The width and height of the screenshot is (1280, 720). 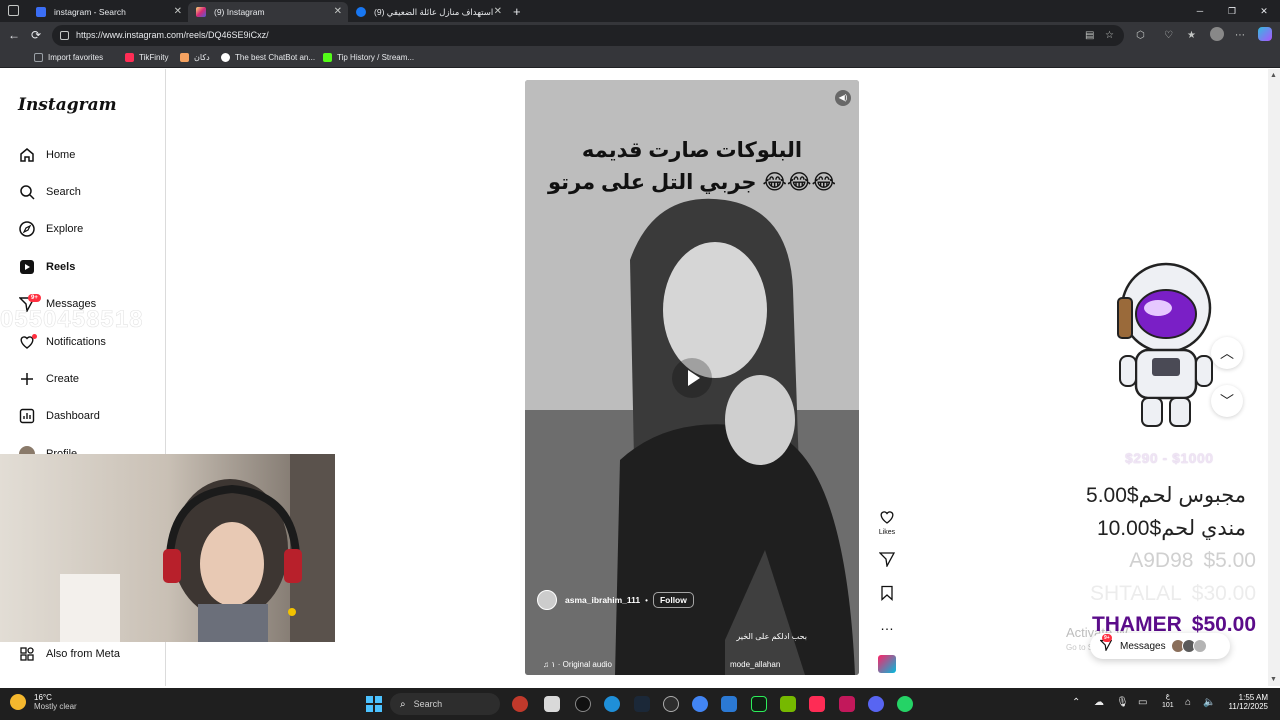 I want to click on streaming-app-icon, so click(x=847, y=704).